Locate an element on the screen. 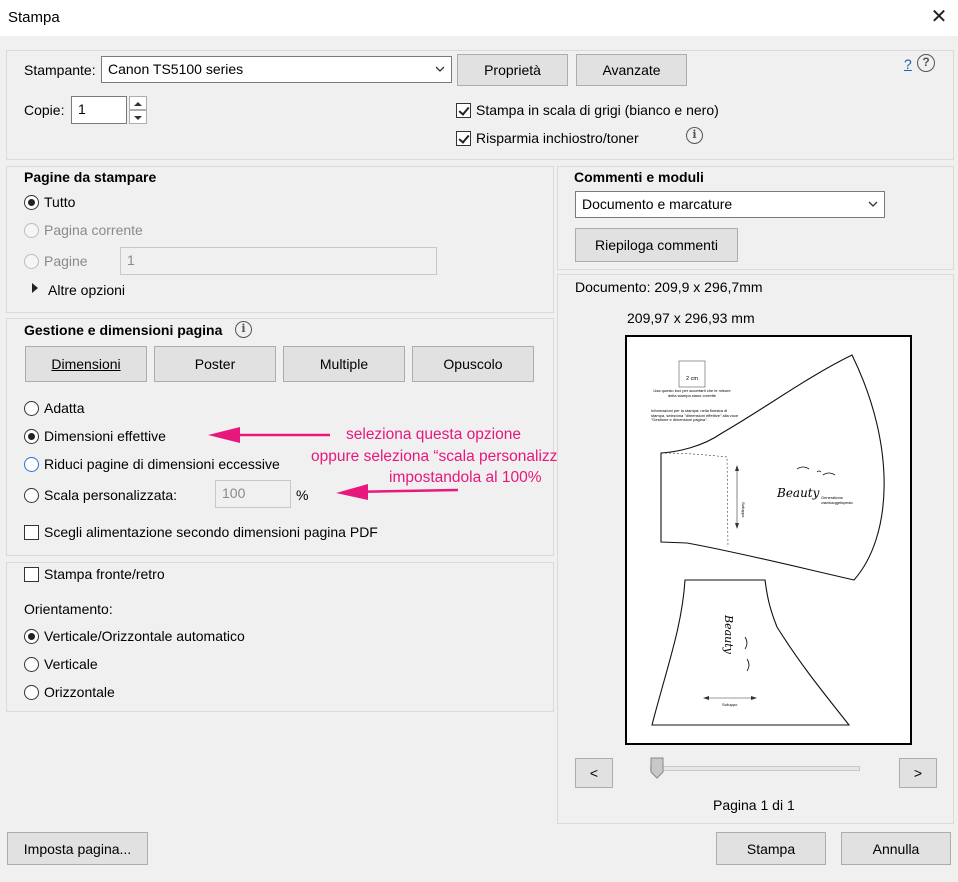 The height and width of the screenshot is (882, 958). tab-booklet: Opuscolo is located at coordinates (473, 364).